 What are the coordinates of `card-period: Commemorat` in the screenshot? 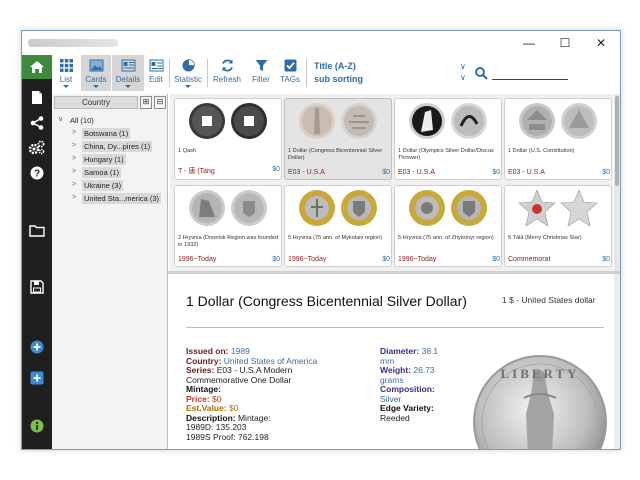 It's located at (529, 259).